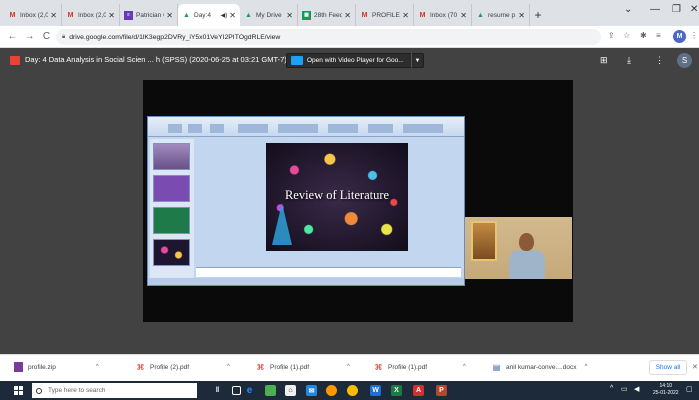 This screenshot has height=400, width=699. Describe the element at coordinates (331, 390) in the screenshot. I see `firefox-icon` at that location.